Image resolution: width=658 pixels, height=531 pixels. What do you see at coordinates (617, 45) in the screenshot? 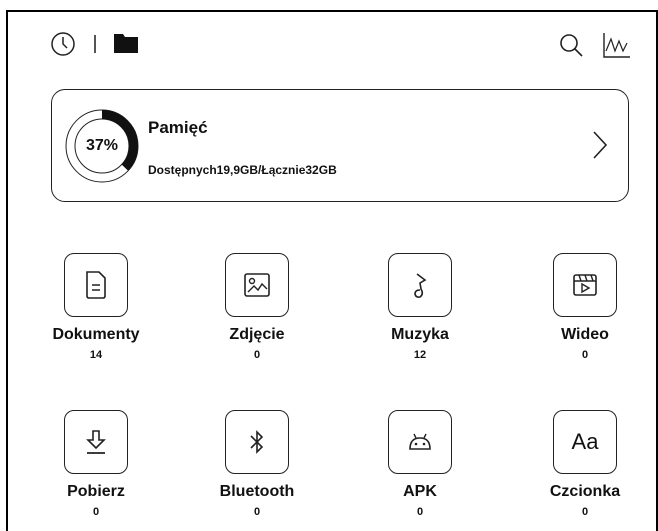
I see `line-chart-icon` at bounding box center [617, 45].